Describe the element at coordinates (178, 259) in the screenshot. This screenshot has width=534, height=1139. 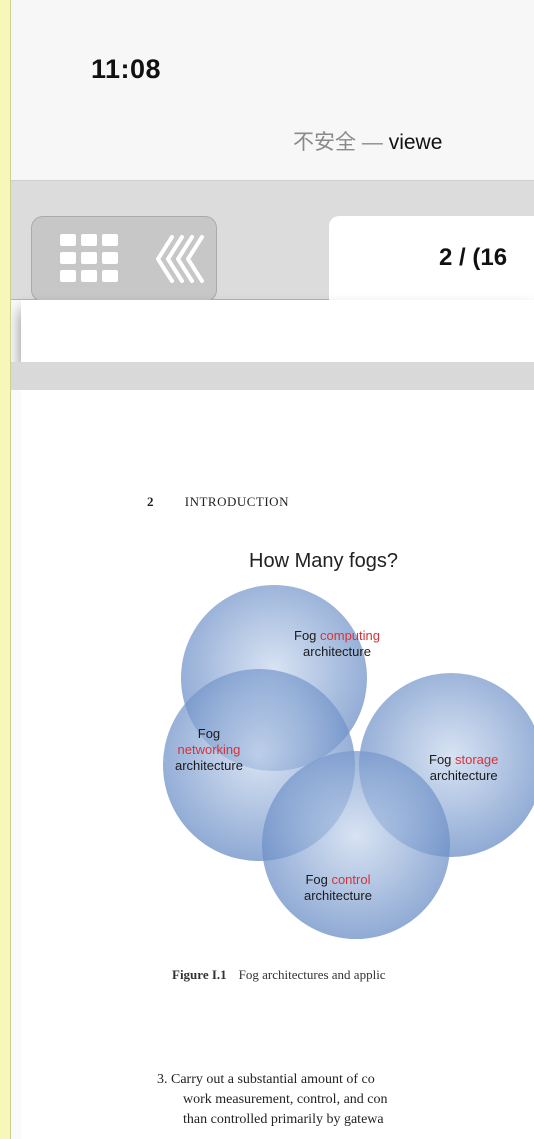
I see `rewind-chevrons-icon` at that location.